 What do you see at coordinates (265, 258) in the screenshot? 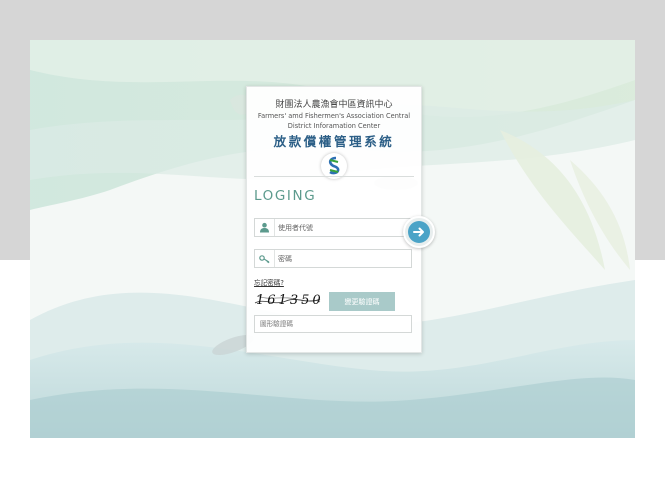
I see `key-icon` at bounding box center [265, 258].